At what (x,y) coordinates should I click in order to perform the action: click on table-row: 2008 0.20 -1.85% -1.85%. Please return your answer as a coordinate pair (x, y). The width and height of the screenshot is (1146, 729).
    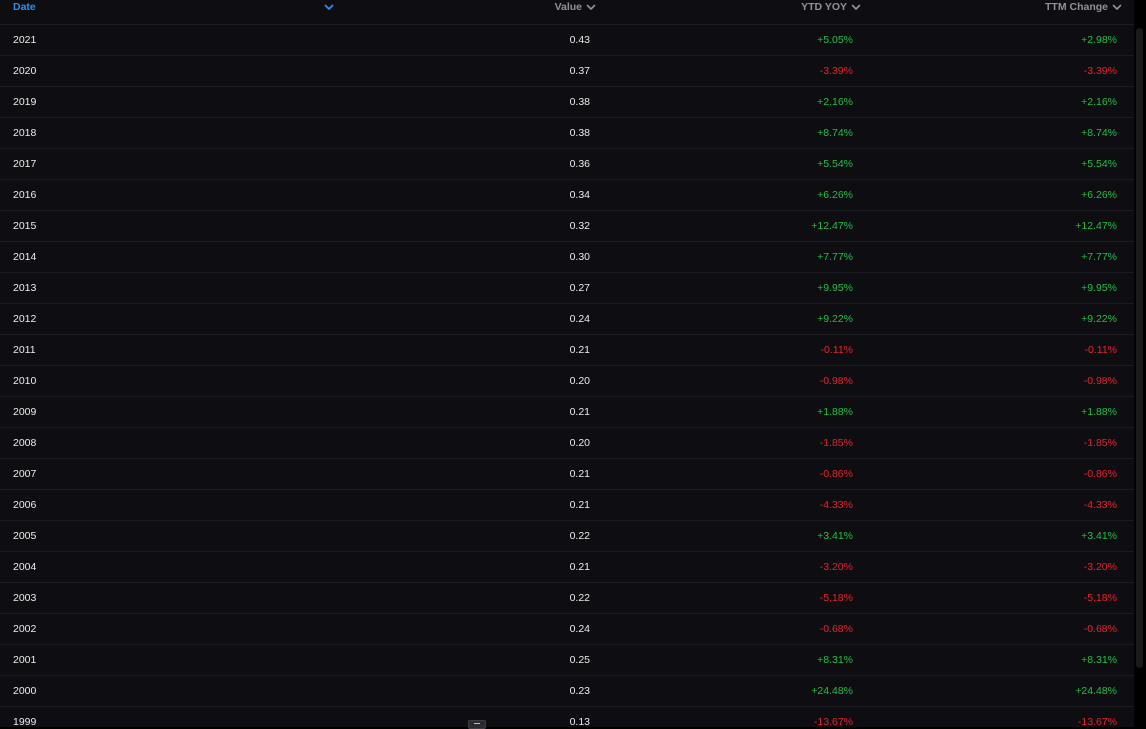
    Looking at the image, I should click on (567, 443).